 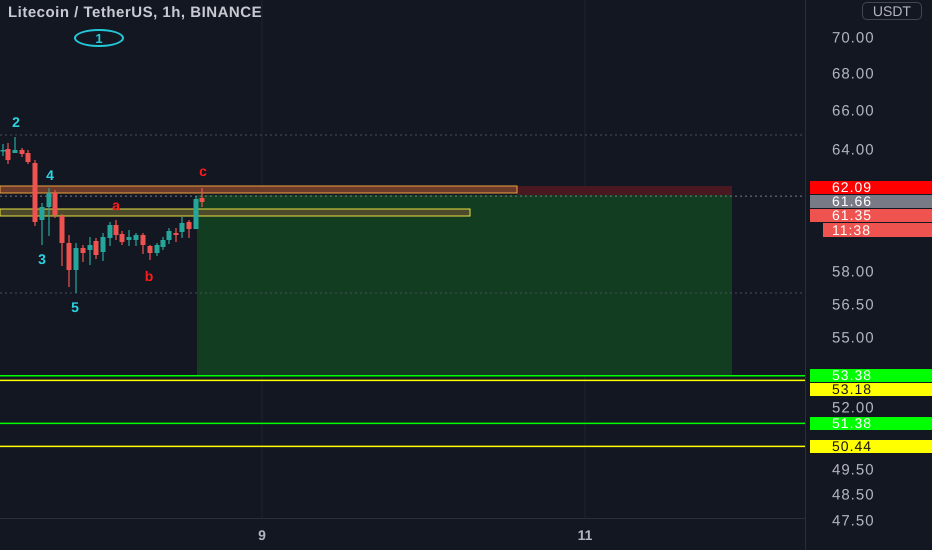 I want to click on price-marker-label: 61.35, so click(x=871, y=215).